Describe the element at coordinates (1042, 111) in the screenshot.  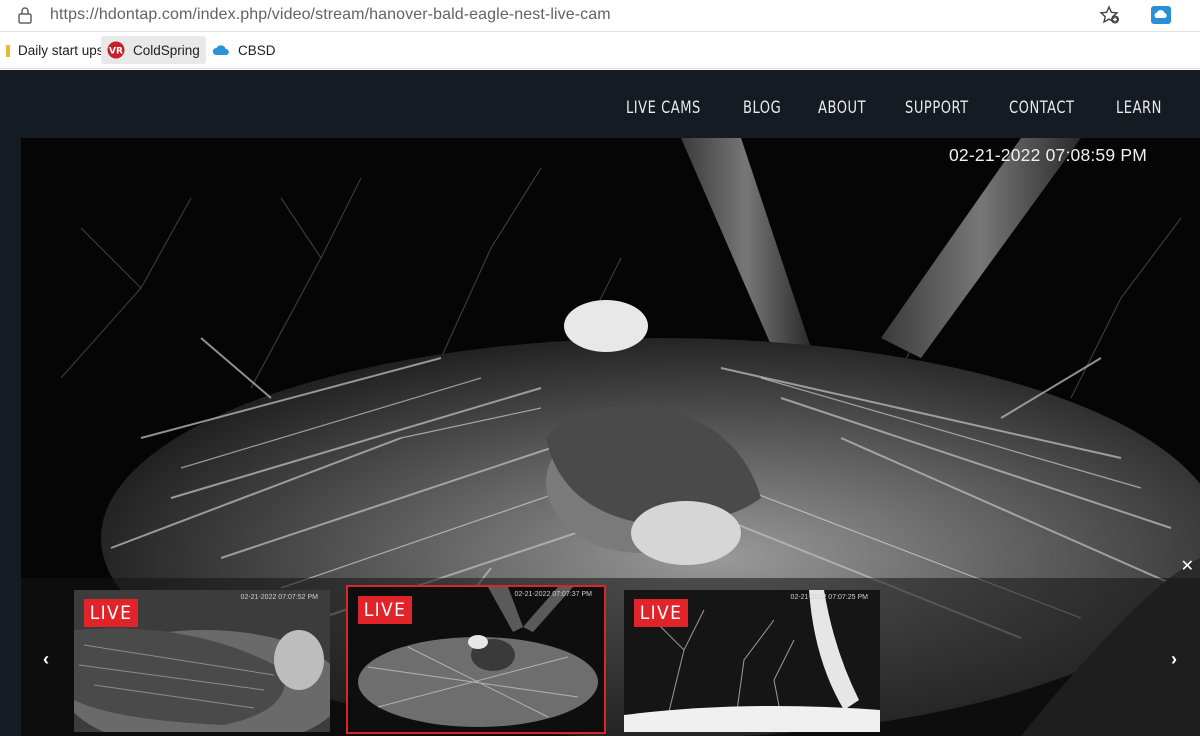
I see `nav-contact: CONTACT` at that location.